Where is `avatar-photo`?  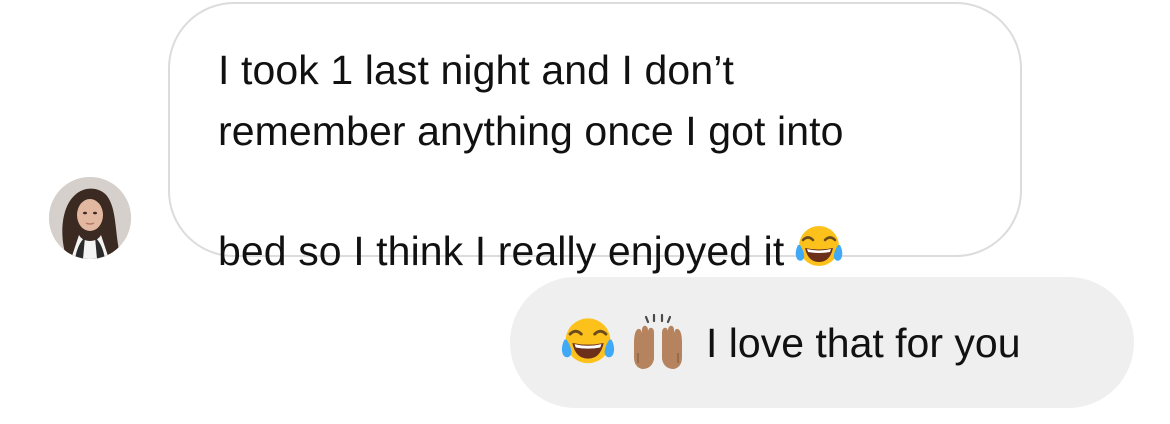 avatar-photo is located at coordinates (90, 218).